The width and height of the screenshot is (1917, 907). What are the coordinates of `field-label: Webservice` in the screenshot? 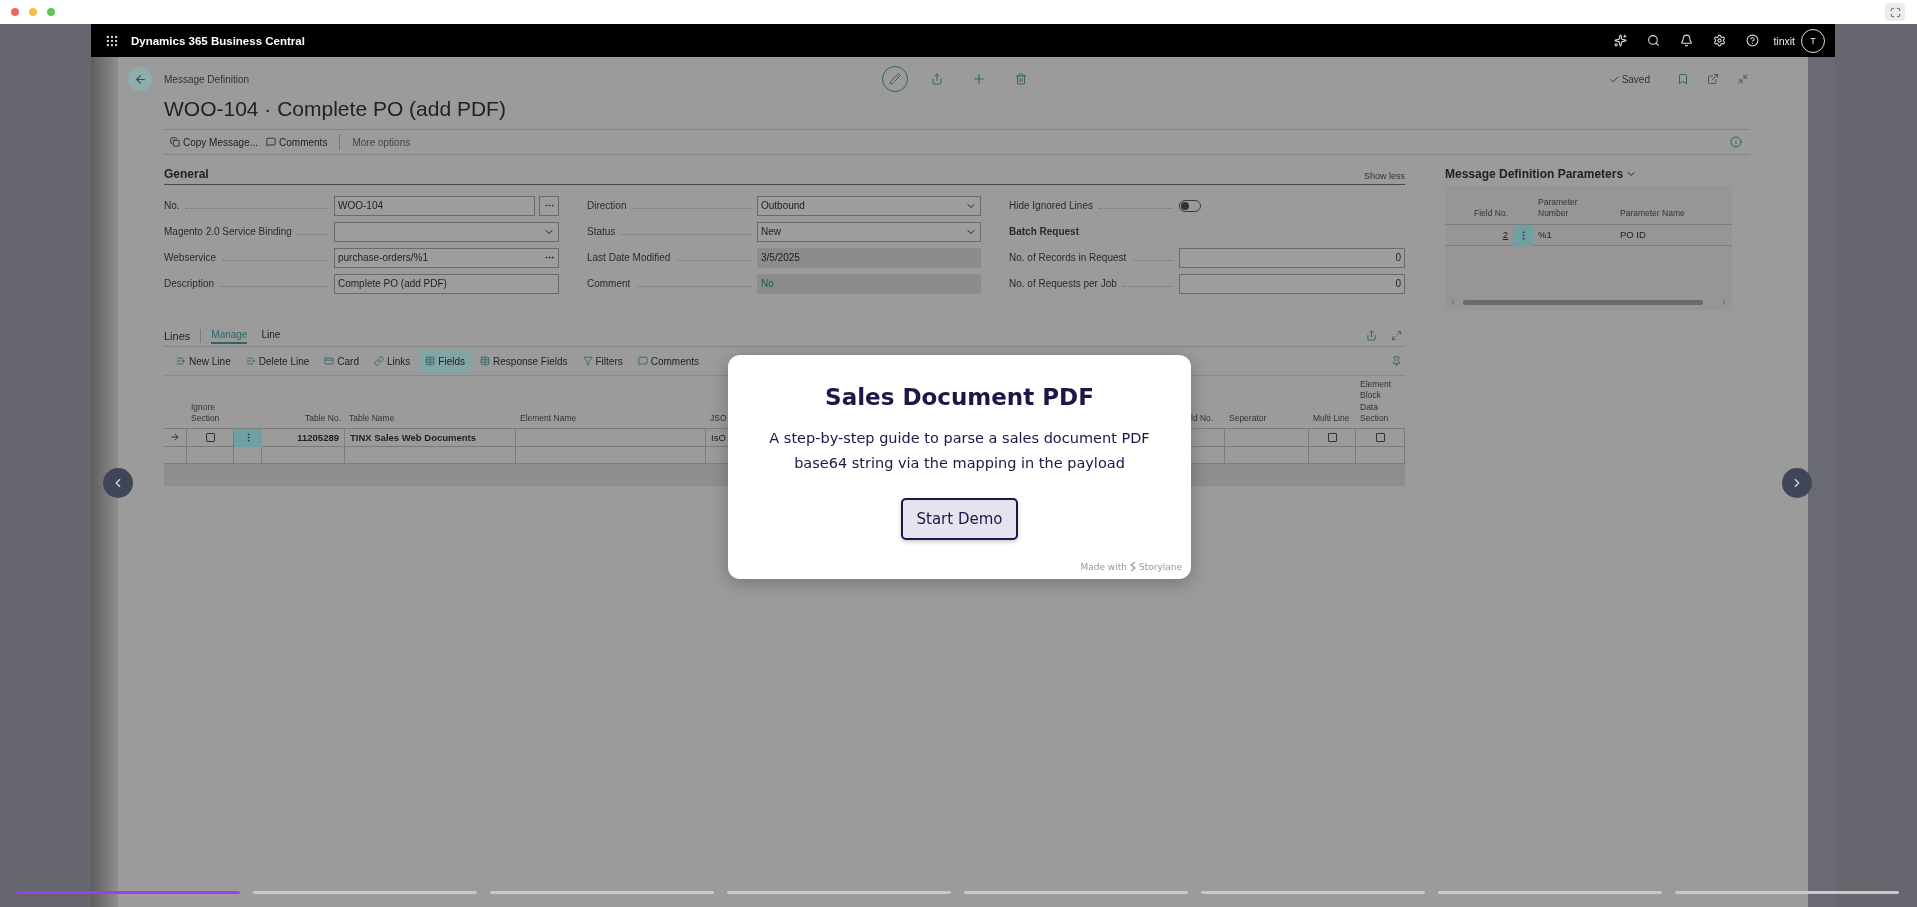 It's located at (190, 257).